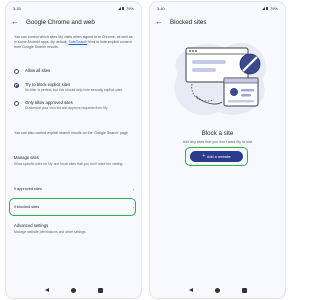 The height and width of the screenshot is (300, 320). I want to click on app-bar: ← Blocked sites, so click(217, 22).